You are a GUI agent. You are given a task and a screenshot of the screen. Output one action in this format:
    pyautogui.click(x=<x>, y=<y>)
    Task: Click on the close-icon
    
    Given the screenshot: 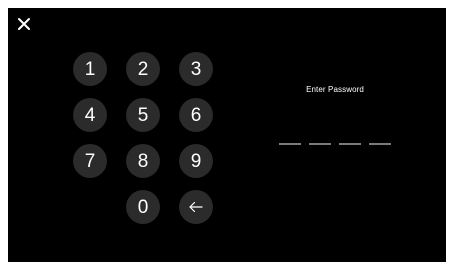 What is the action you would take?
    pyautogui.click(x=24, y=24)
    